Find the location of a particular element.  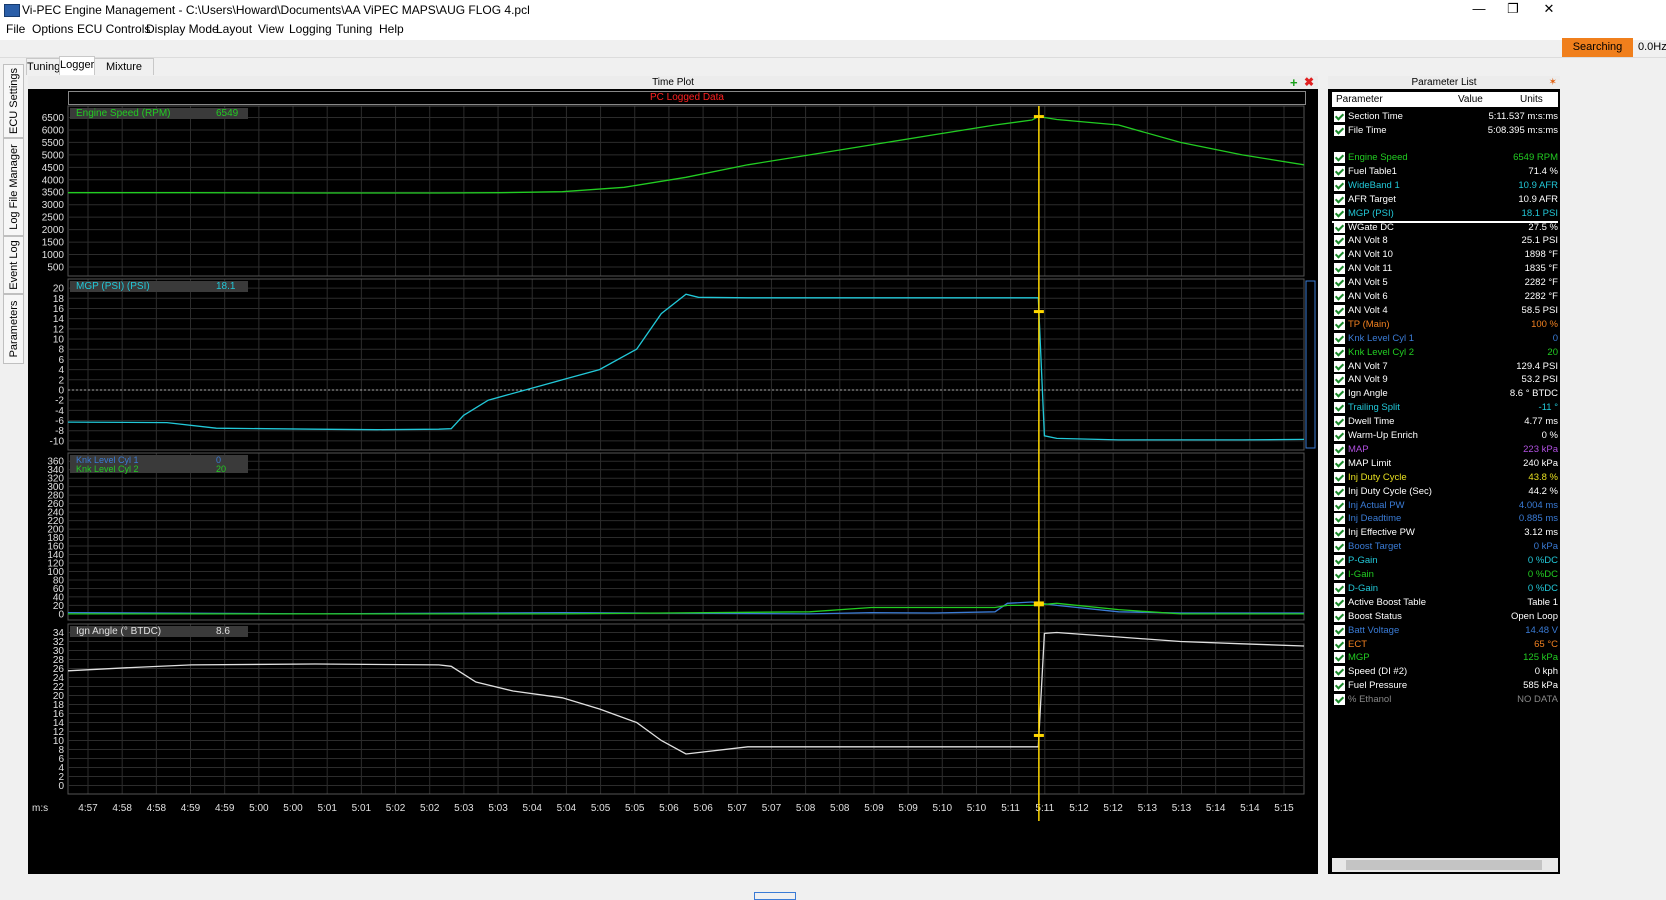

menu-options: Options is located at coordinates (52, 29).